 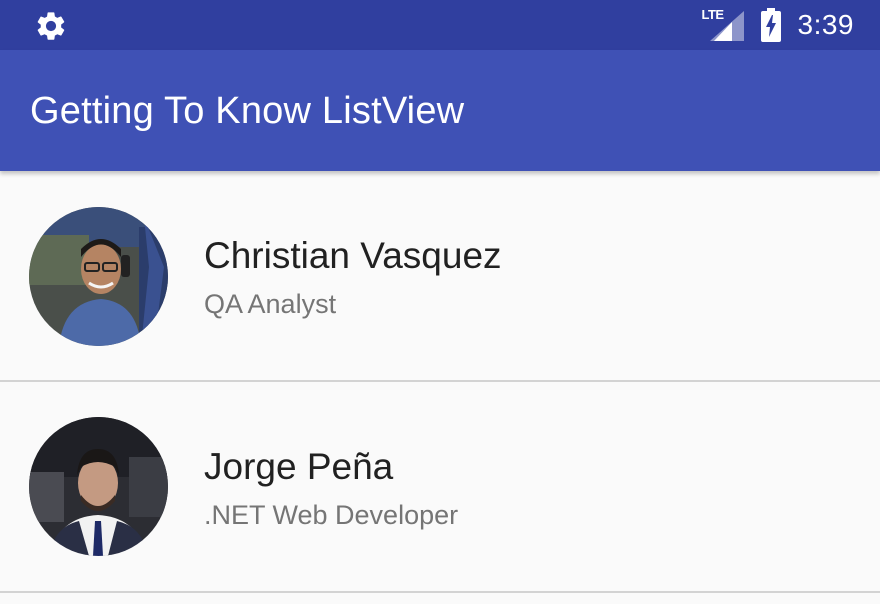 I want to click on battery-charging-icon, so click(x=770, y=25).